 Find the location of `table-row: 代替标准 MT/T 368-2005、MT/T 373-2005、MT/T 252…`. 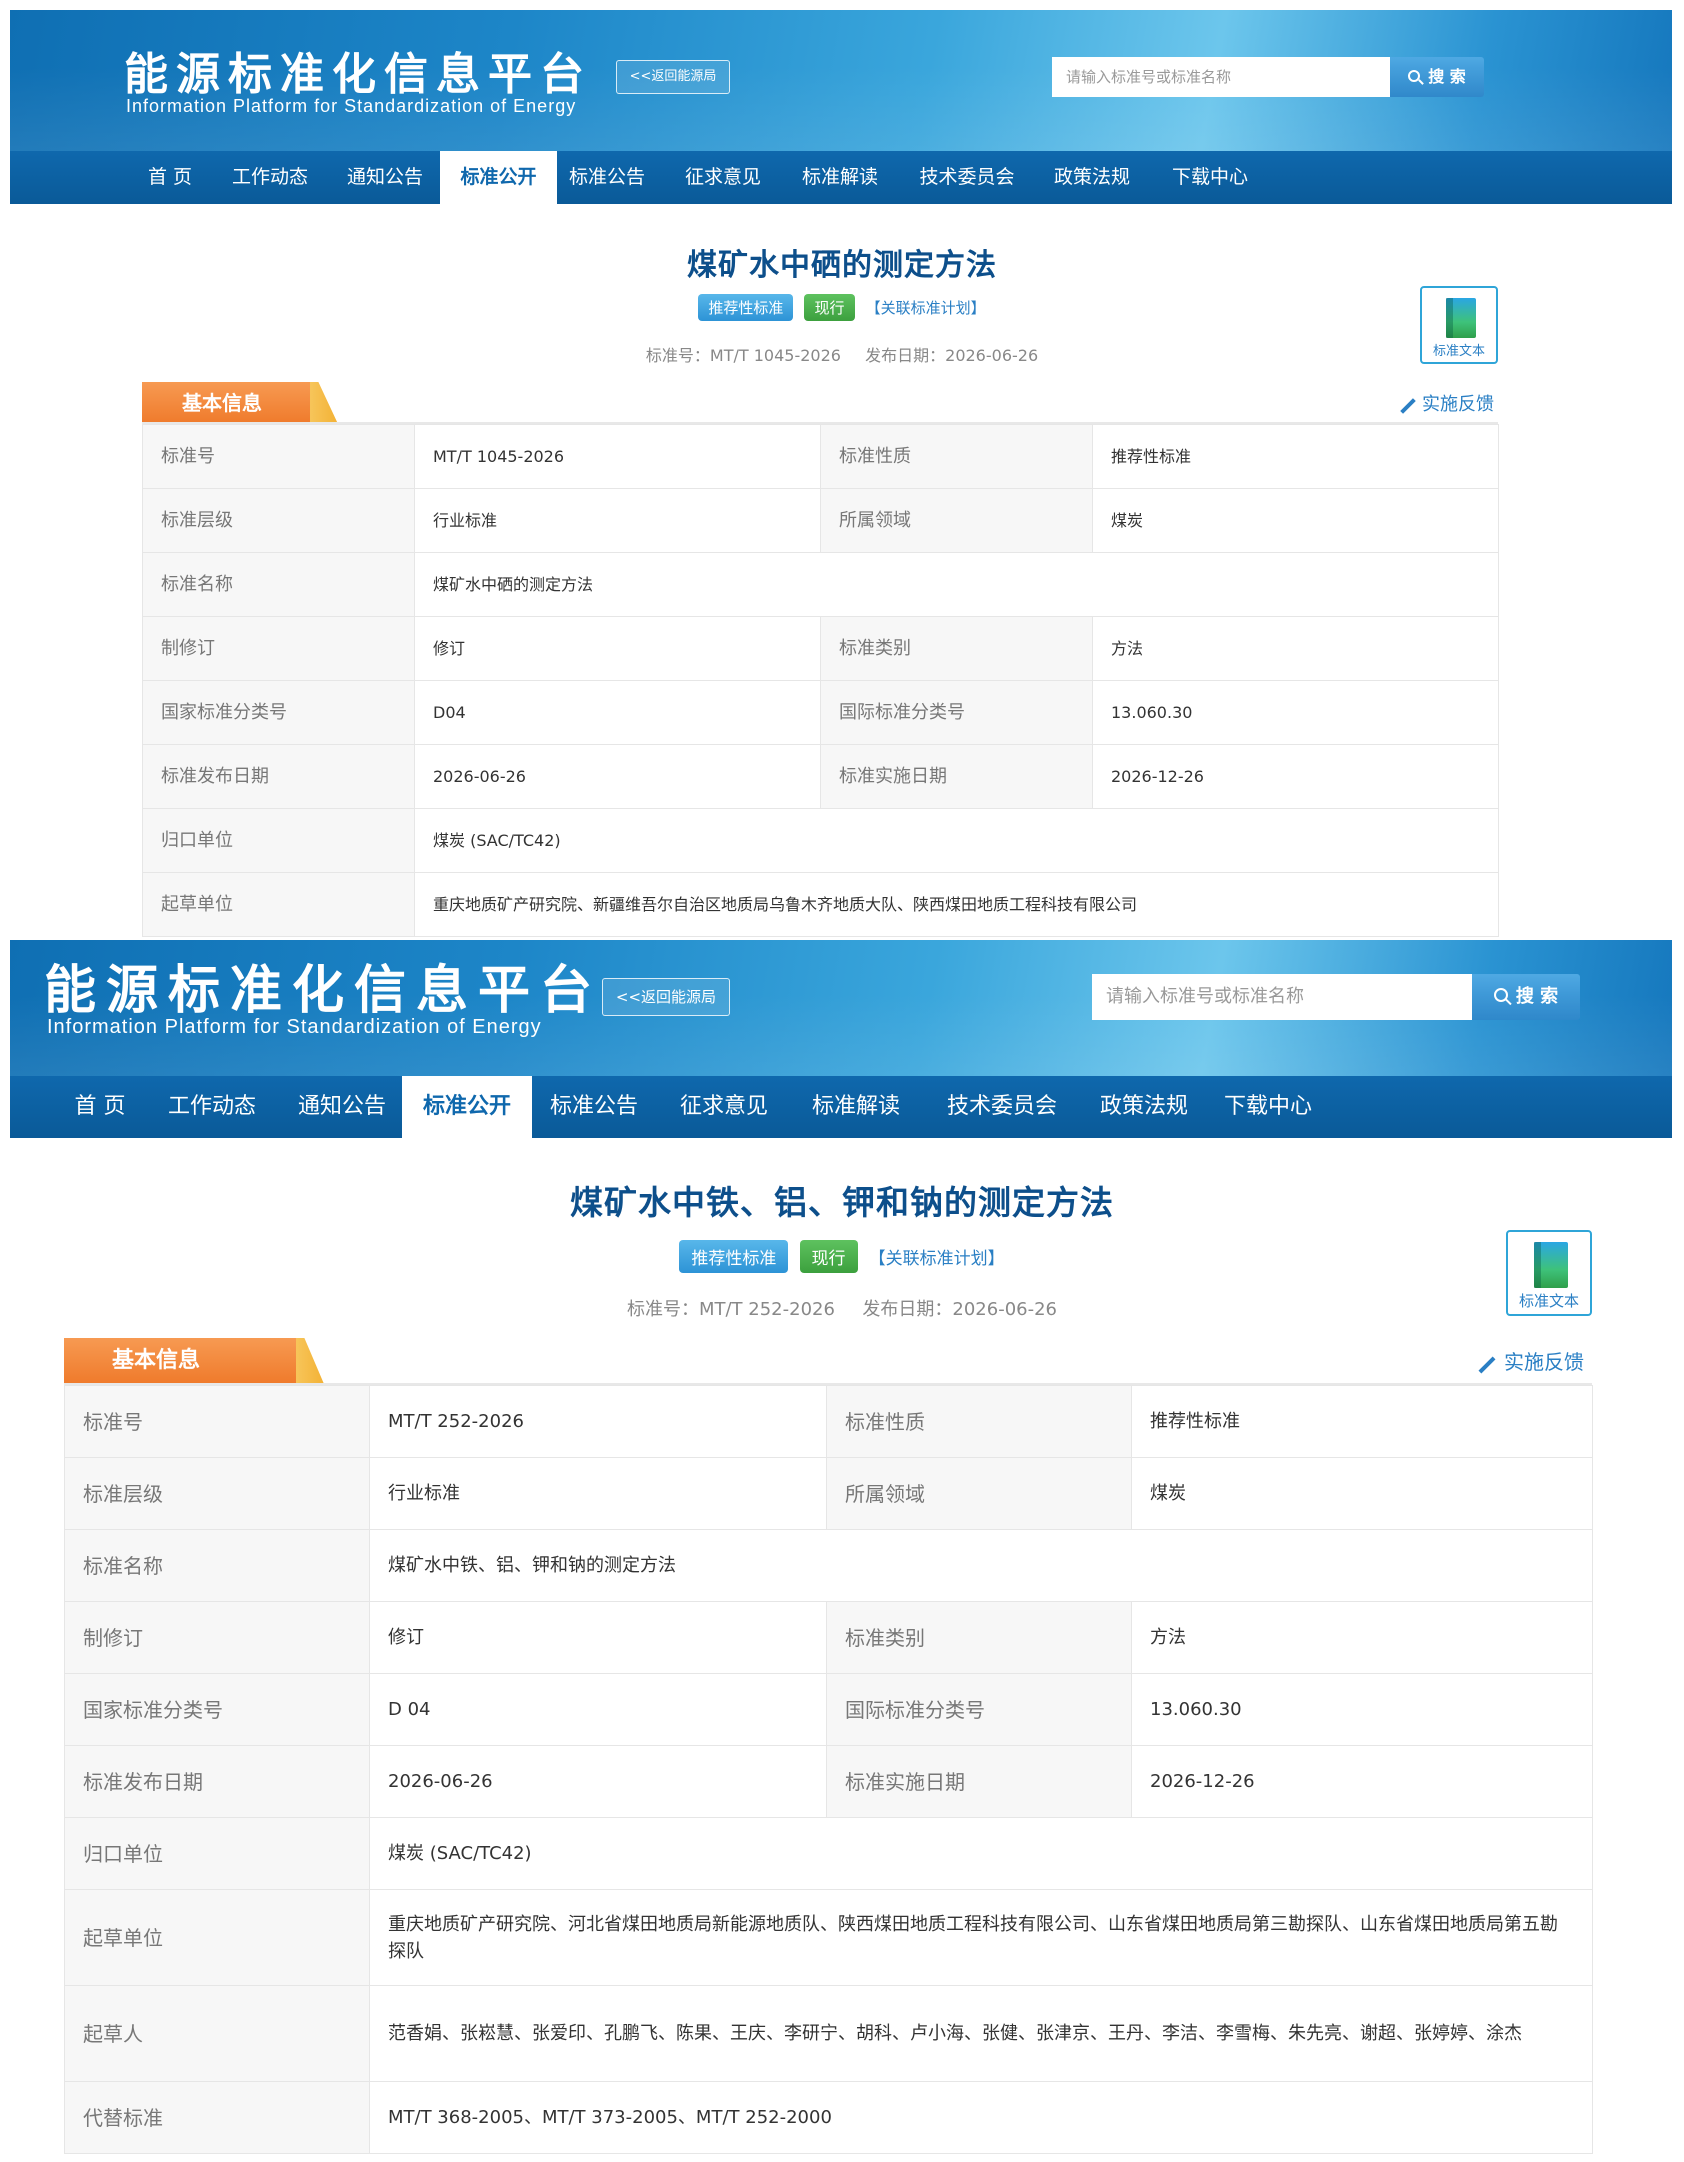

table-row: 代替标准 MT/T 368-2005、MT/T 373-2005、MT/T 252… is located at coordinates (828, 2117).